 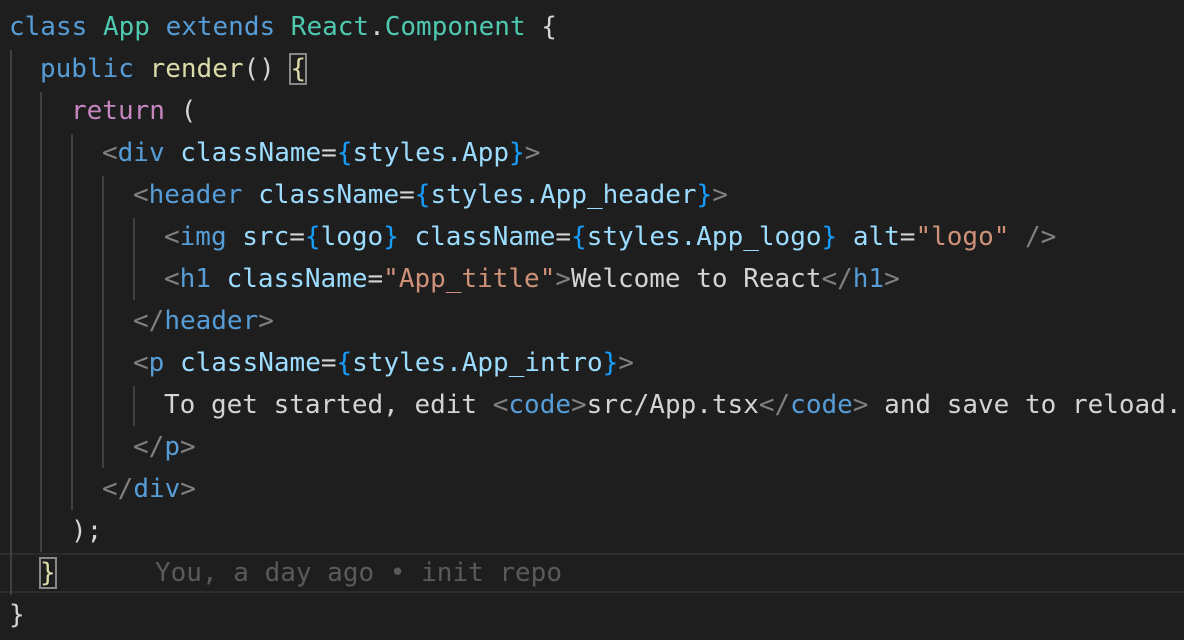 What do you see at coordinates (283, 27) in the screenshot?
I see `code-line: class App extends React.Component {` at bounding box center [283, 27].